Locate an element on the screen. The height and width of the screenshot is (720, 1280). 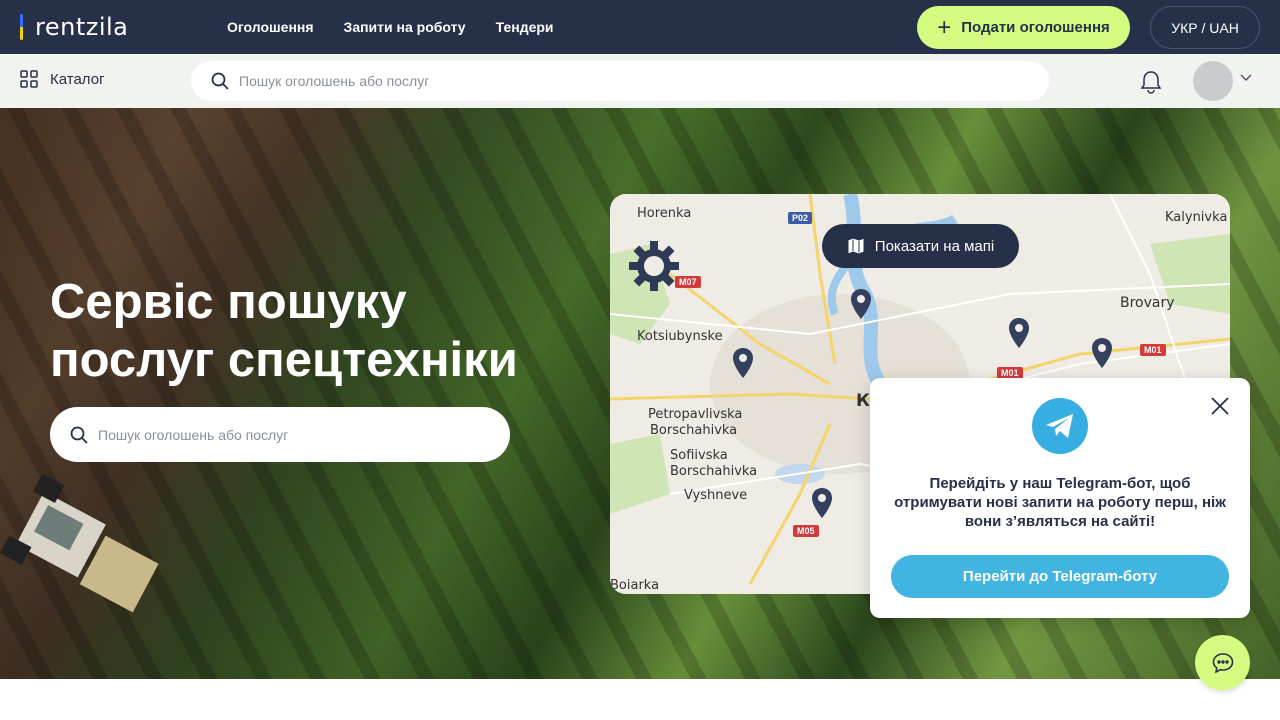
map-icon is located at coordinates (856, 246).